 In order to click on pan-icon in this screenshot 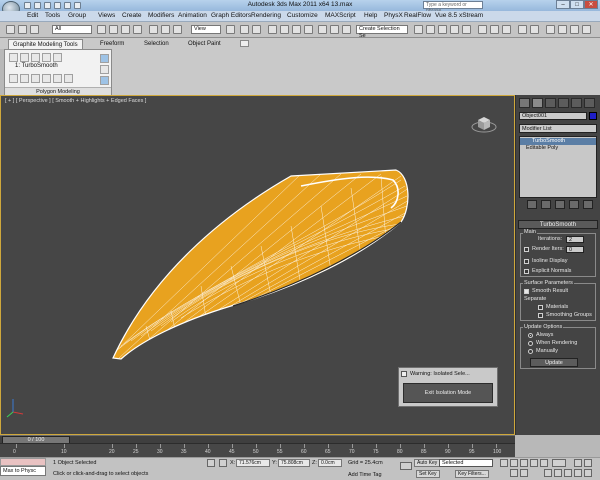, I will do `click(588, 473)`.